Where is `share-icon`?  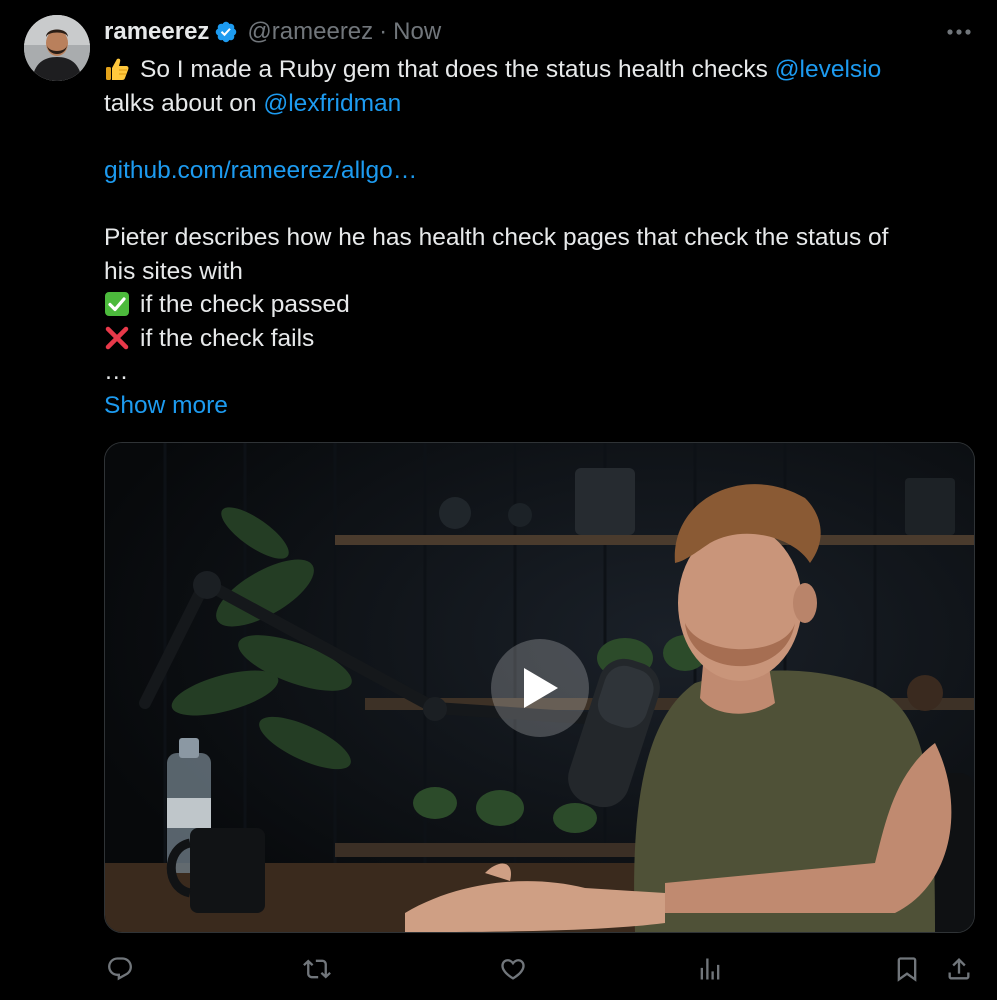
share-icon is located at coordinates (959, 969).